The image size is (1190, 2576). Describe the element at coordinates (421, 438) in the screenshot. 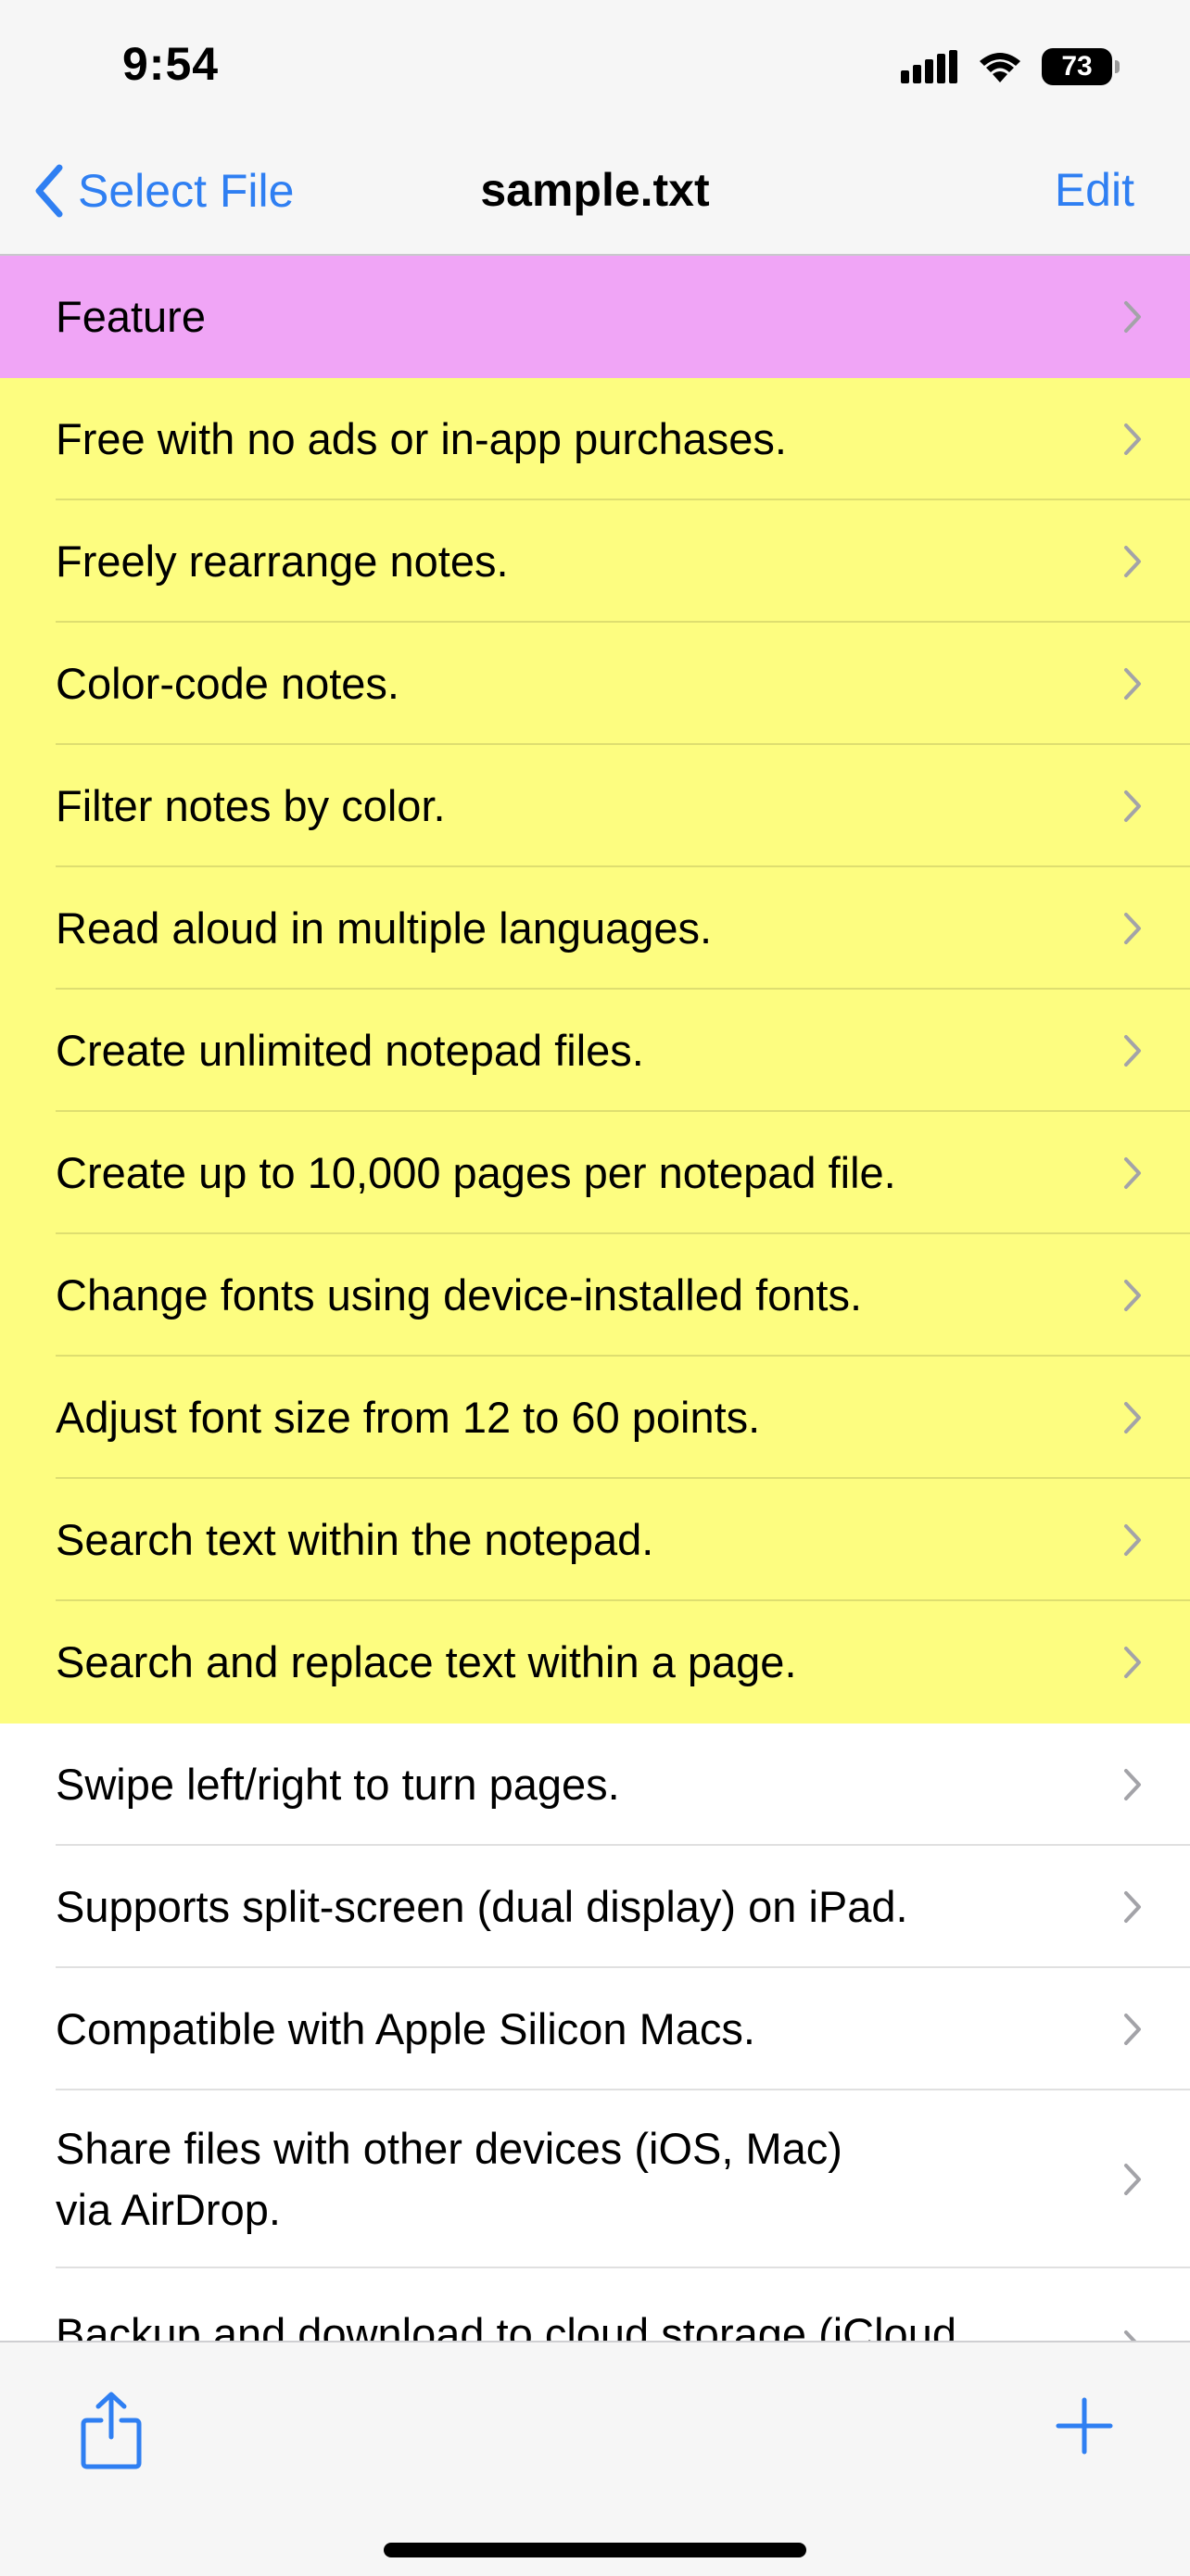

I see `list-item-label: Free with no ads or in-app purchases.` at that location.